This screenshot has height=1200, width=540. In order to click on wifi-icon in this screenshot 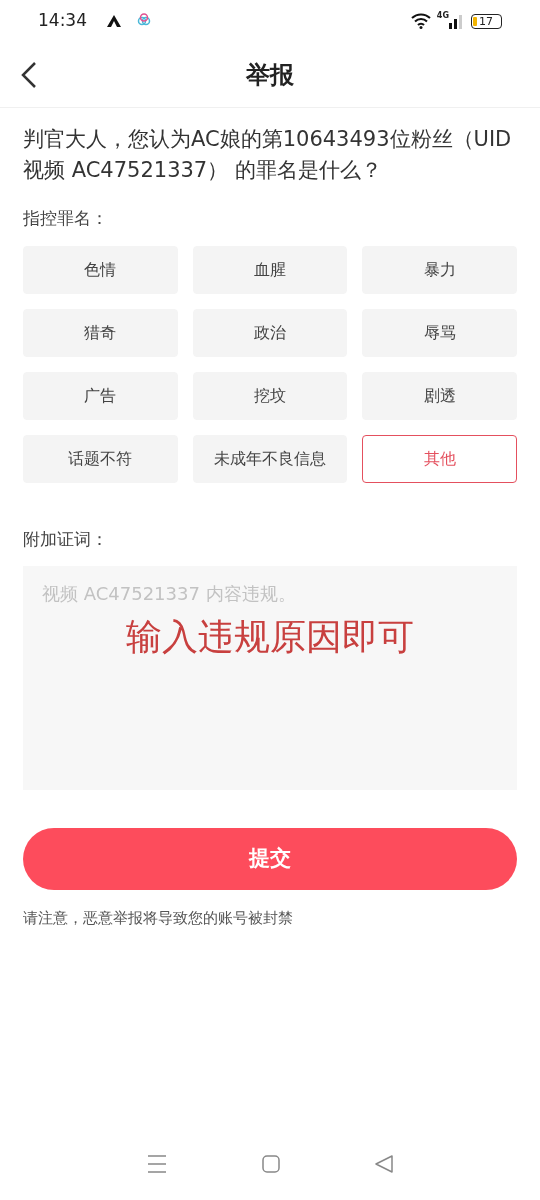, I will do `click(420, 21)`.